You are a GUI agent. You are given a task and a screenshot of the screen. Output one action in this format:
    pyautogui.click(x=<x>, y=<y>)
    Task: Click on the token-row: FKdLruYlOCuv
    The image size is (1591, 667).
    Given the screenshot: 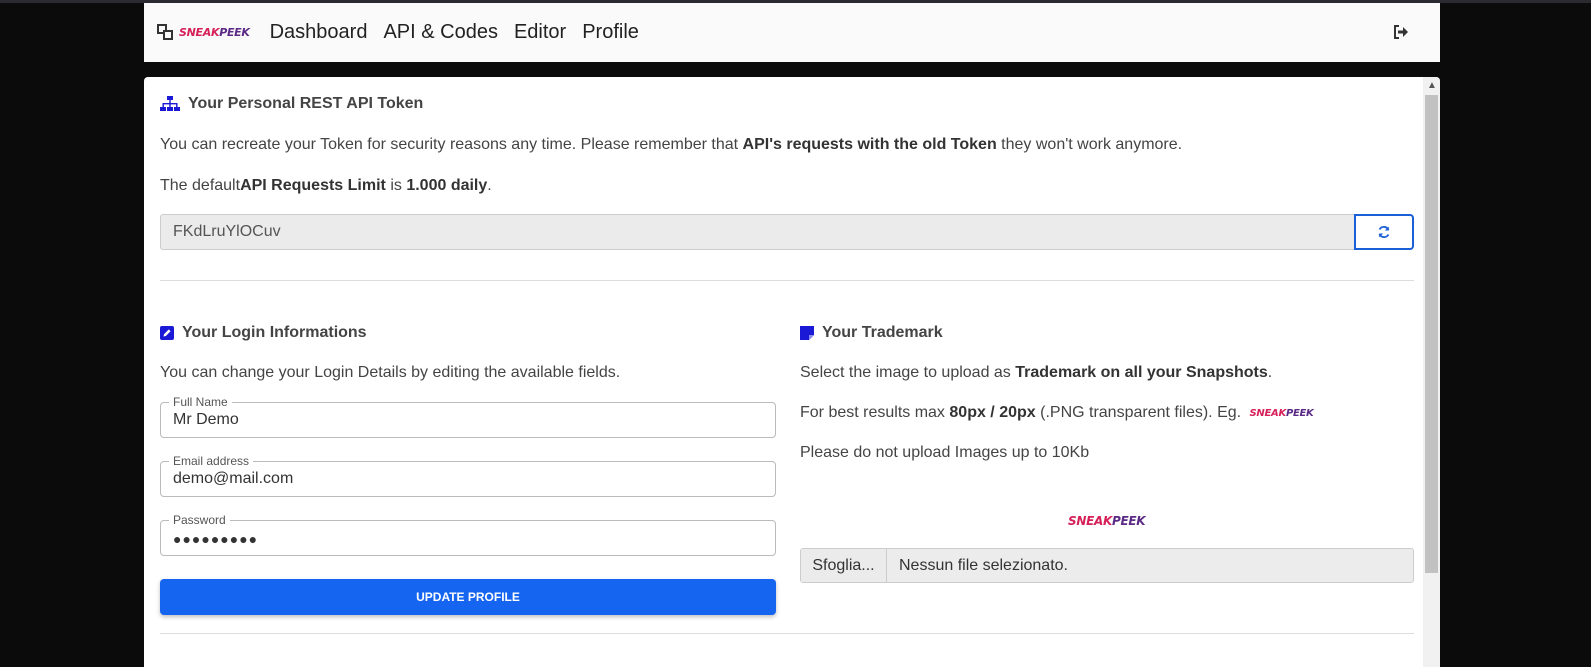 What is the action you would take?
    pyautogui.click(x=787, y=232)
    